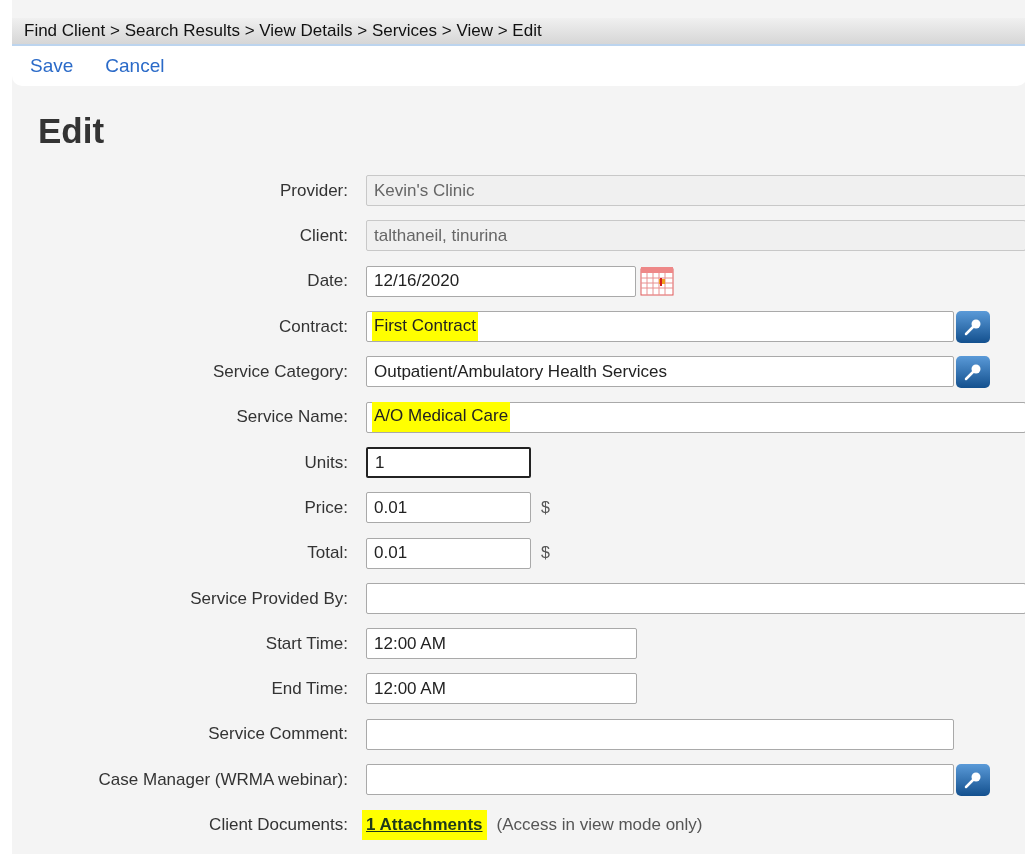 The image size is (1025, 854). I want to click on field-label: Service Category:, so click(280, 372).